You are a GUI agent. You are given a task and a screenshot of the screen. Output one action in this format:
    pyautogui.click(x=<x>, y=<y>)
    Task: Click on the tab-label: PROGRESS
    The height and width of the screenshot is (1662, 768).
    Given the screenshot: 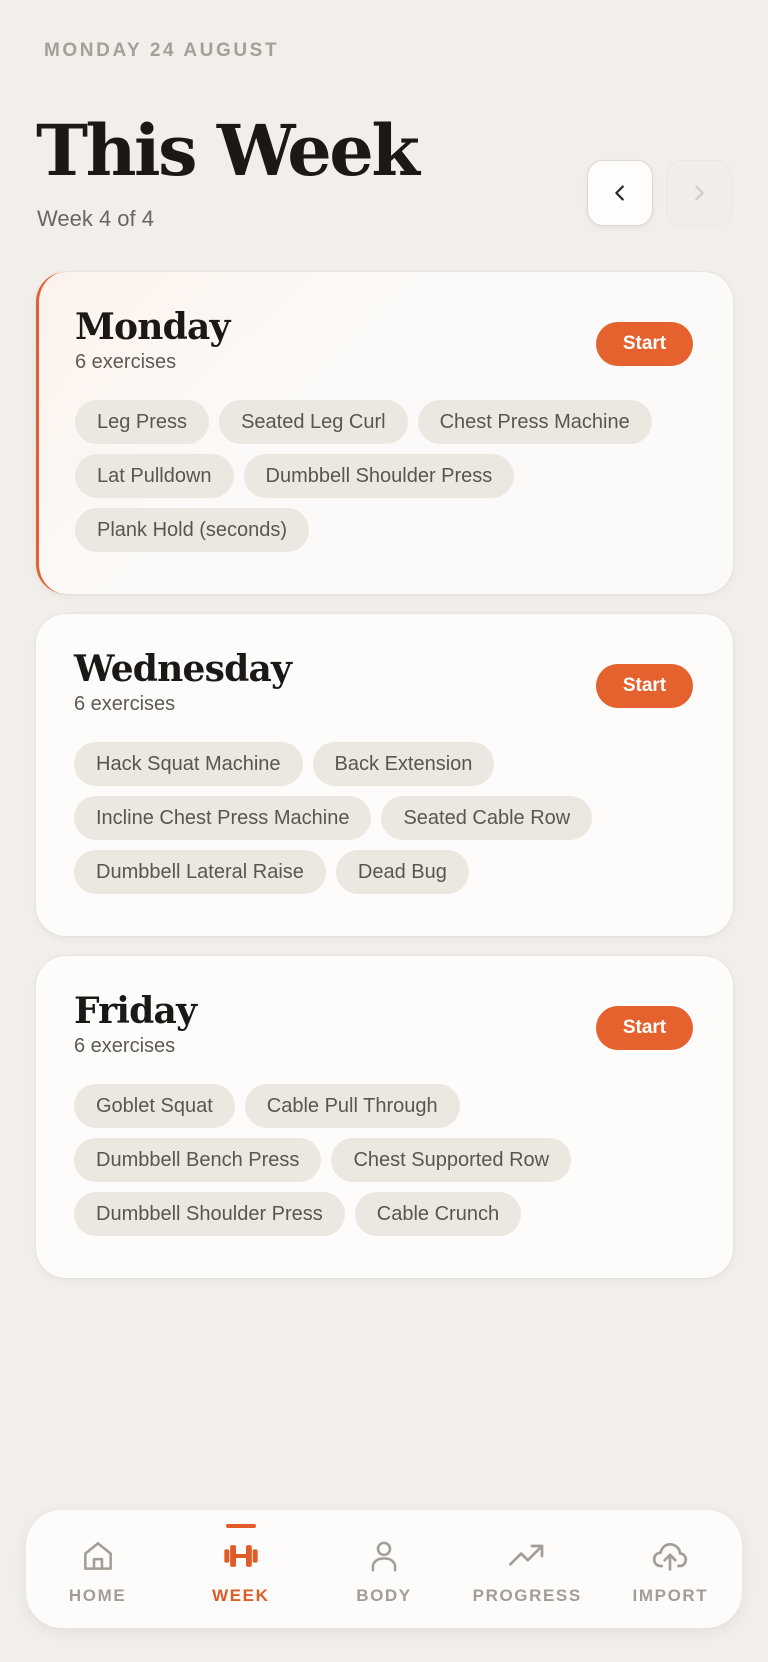 What is the action you would take?
    pyautogui.click(x=527, y=1595)
    